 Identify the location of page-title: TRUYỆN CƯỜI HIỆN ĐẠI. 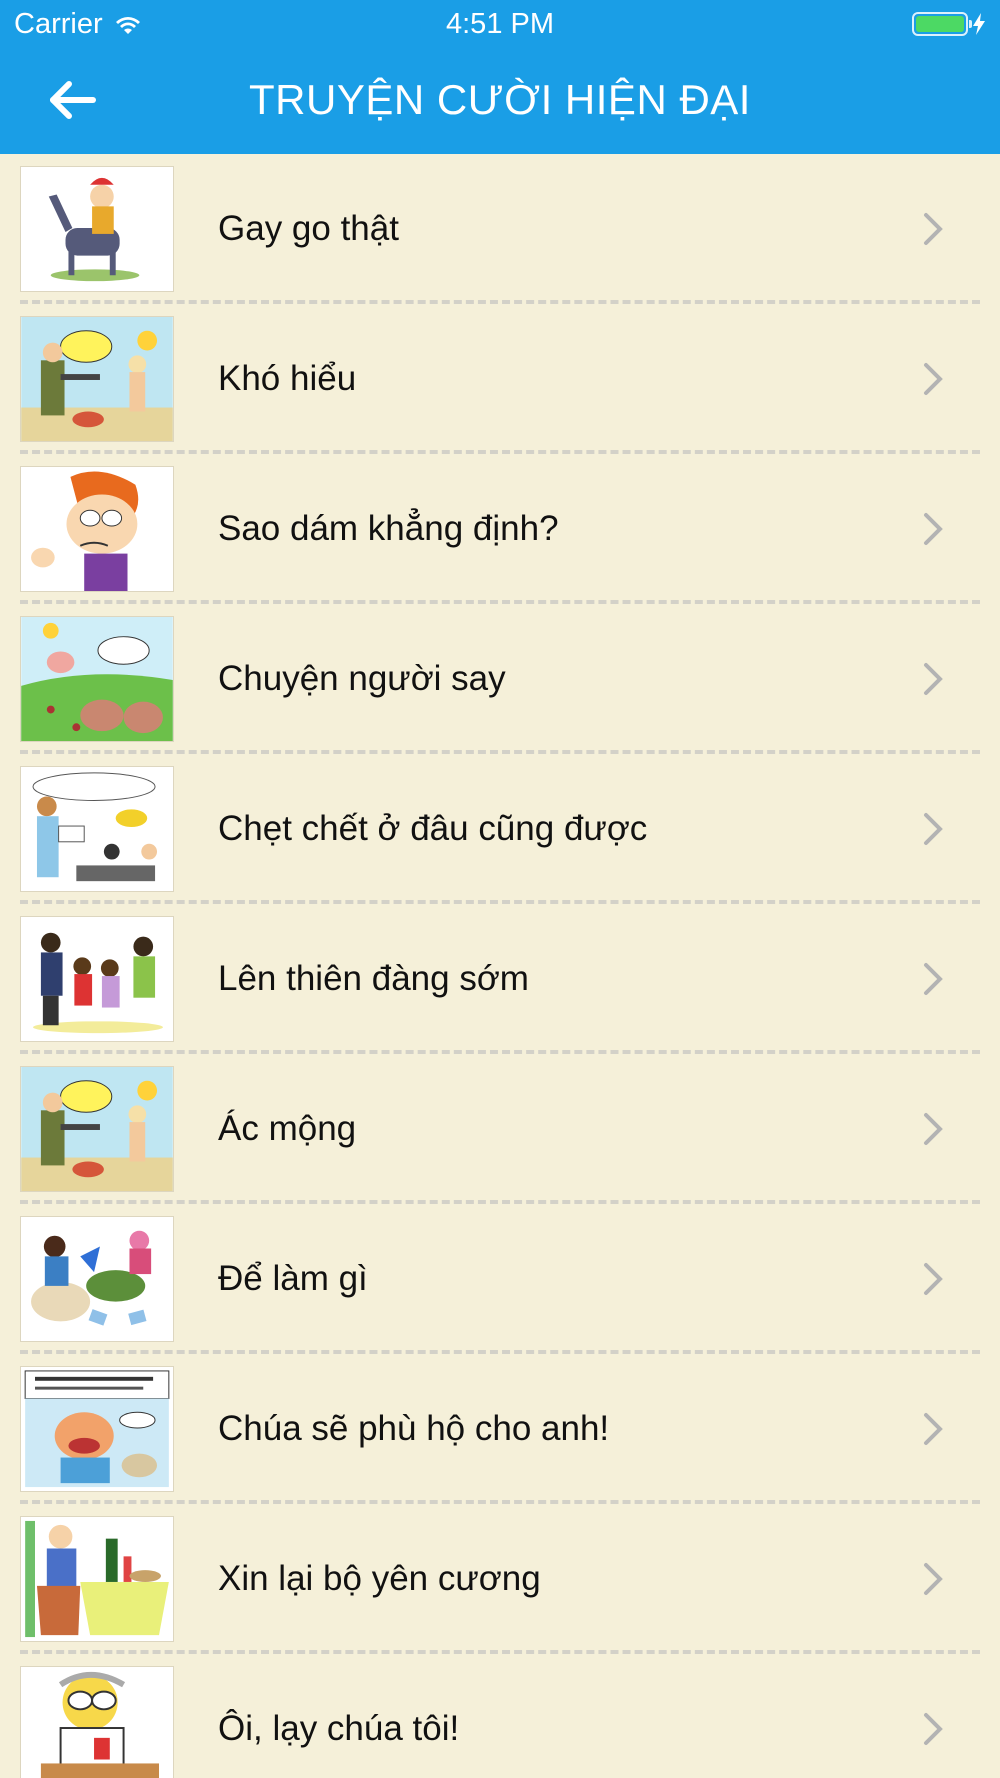
(500, 99).